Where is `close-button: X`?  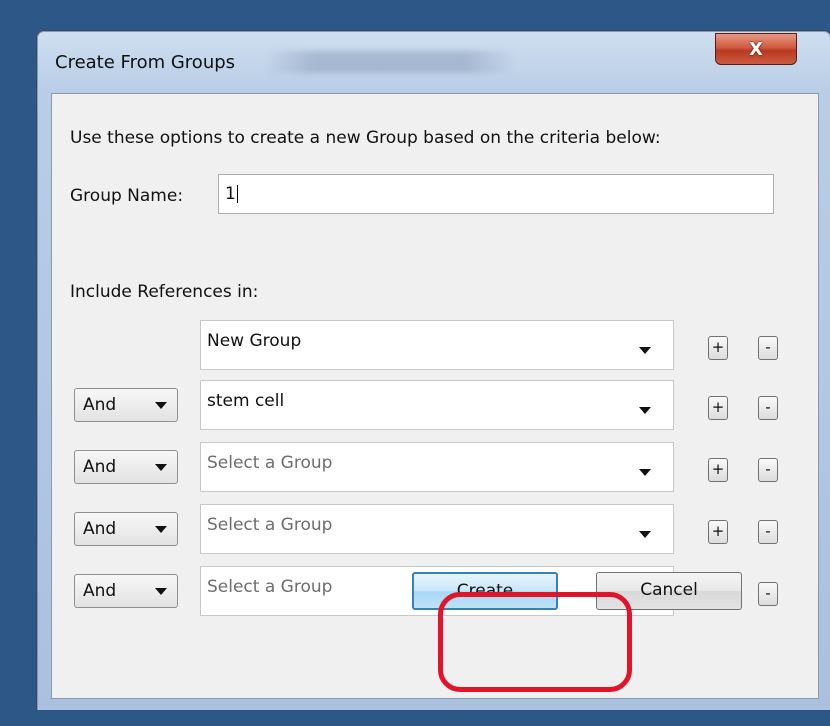 close-button: X is located at coordinates (756, 49).